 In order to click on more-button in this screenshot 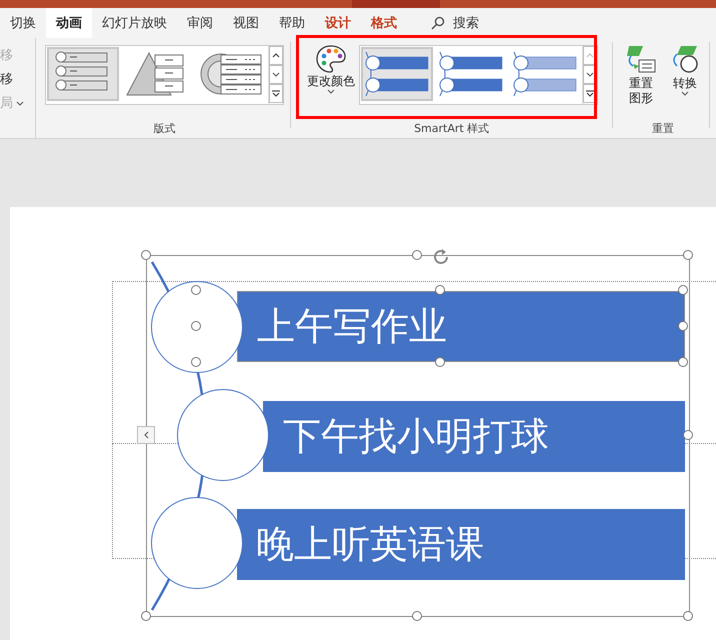, I will do `click(276, 93)`.